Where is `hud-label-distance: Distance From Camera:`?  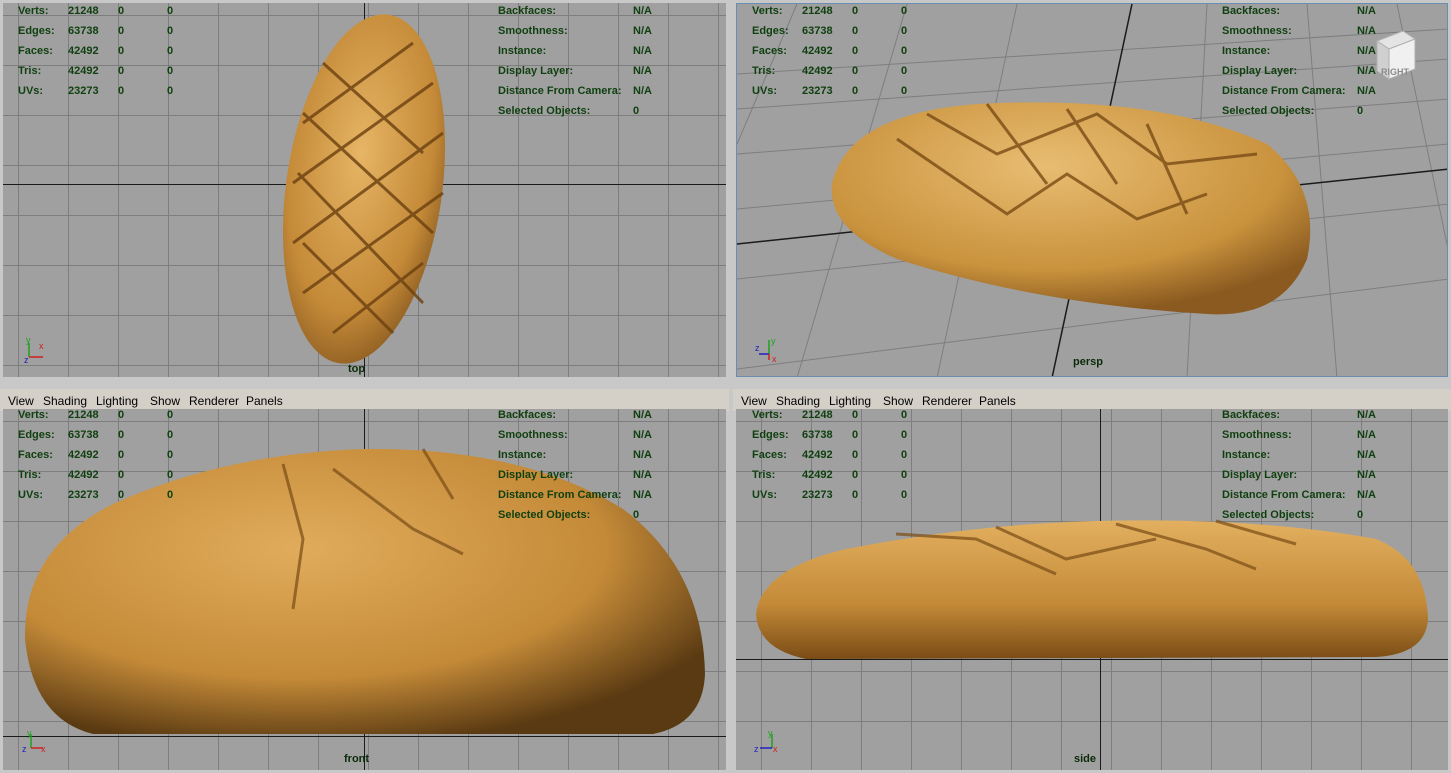 hud-label-distance: Distance From Camera: is located at coordinates (560, 91).